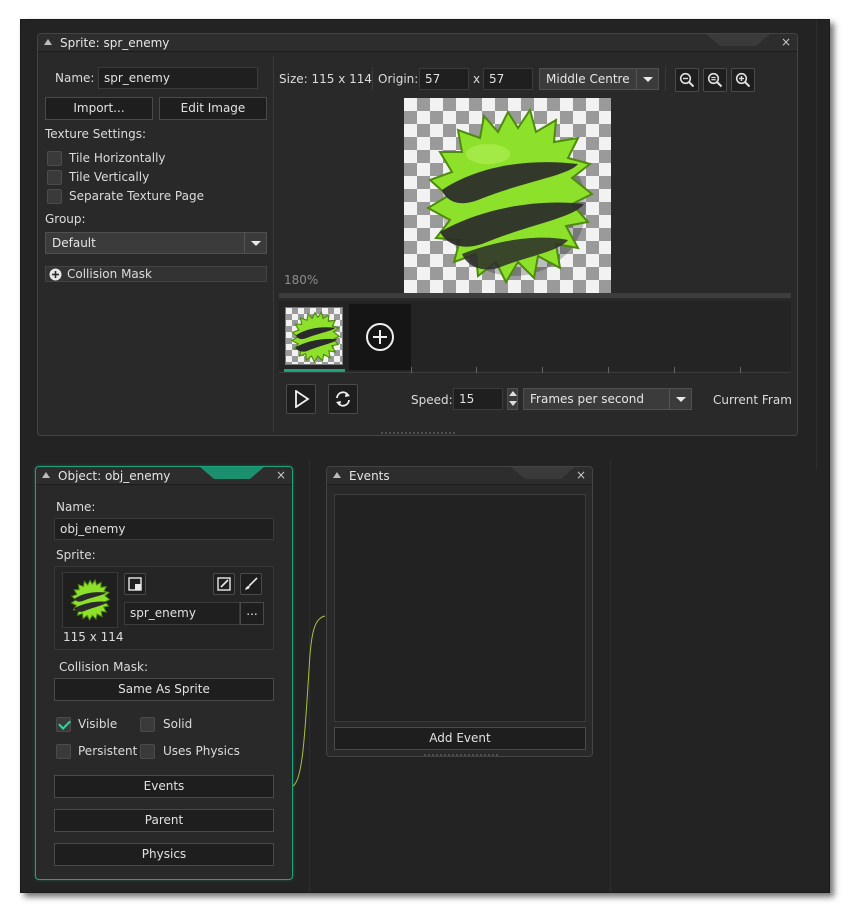 Image resolution: width=850 pixels, height=913 pixels. I want to click on zoom-reset-button, so click(715, 80).